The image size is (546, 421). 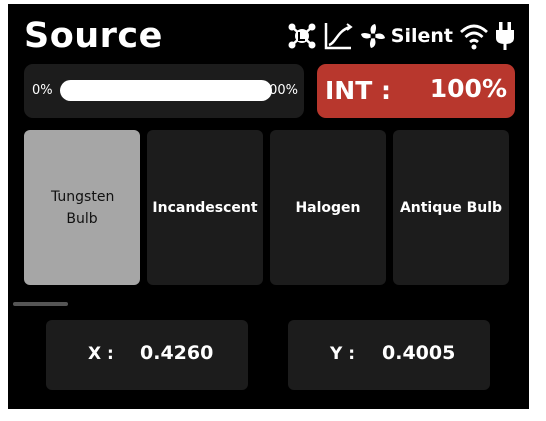 What do you see at coordinates (338, 36) in the screenshot?
I see `curve-icon` at bounding box center [338, 36].